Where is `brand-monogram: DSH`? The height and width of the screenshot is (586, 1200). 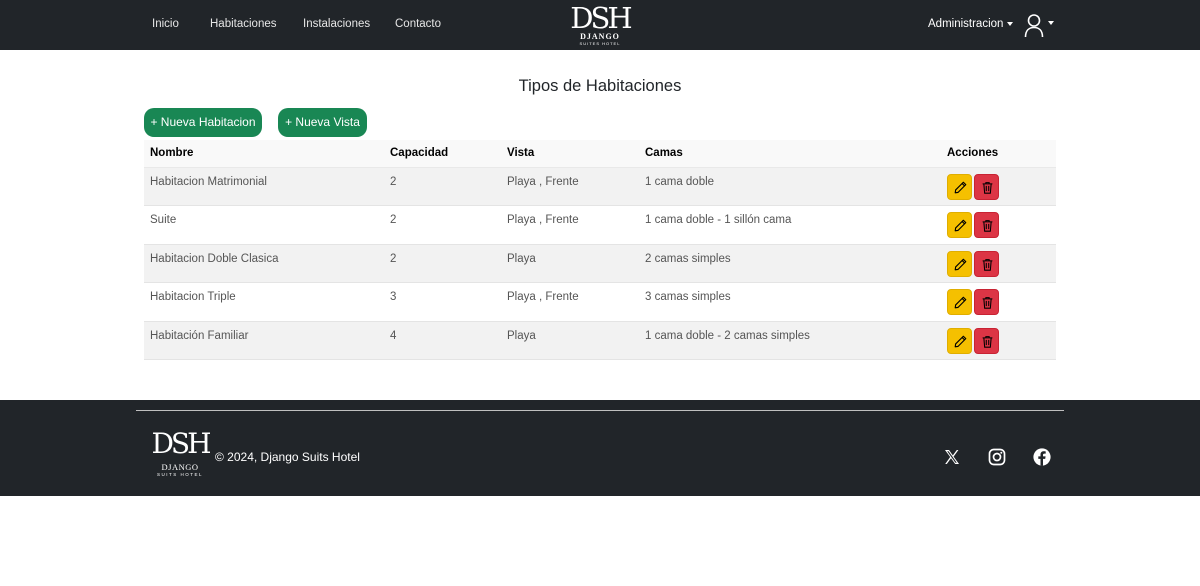 brand-monogram: DSH is located at coordinates (601, 18).